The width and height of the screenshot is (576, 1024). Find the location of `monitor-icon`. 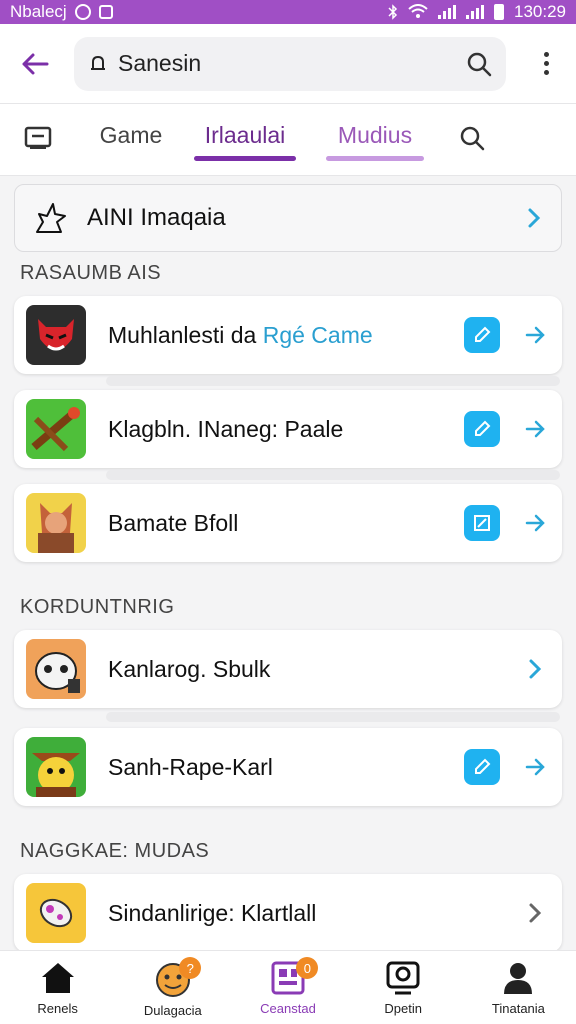

monitor-icon is located at coordinates (403, 978).